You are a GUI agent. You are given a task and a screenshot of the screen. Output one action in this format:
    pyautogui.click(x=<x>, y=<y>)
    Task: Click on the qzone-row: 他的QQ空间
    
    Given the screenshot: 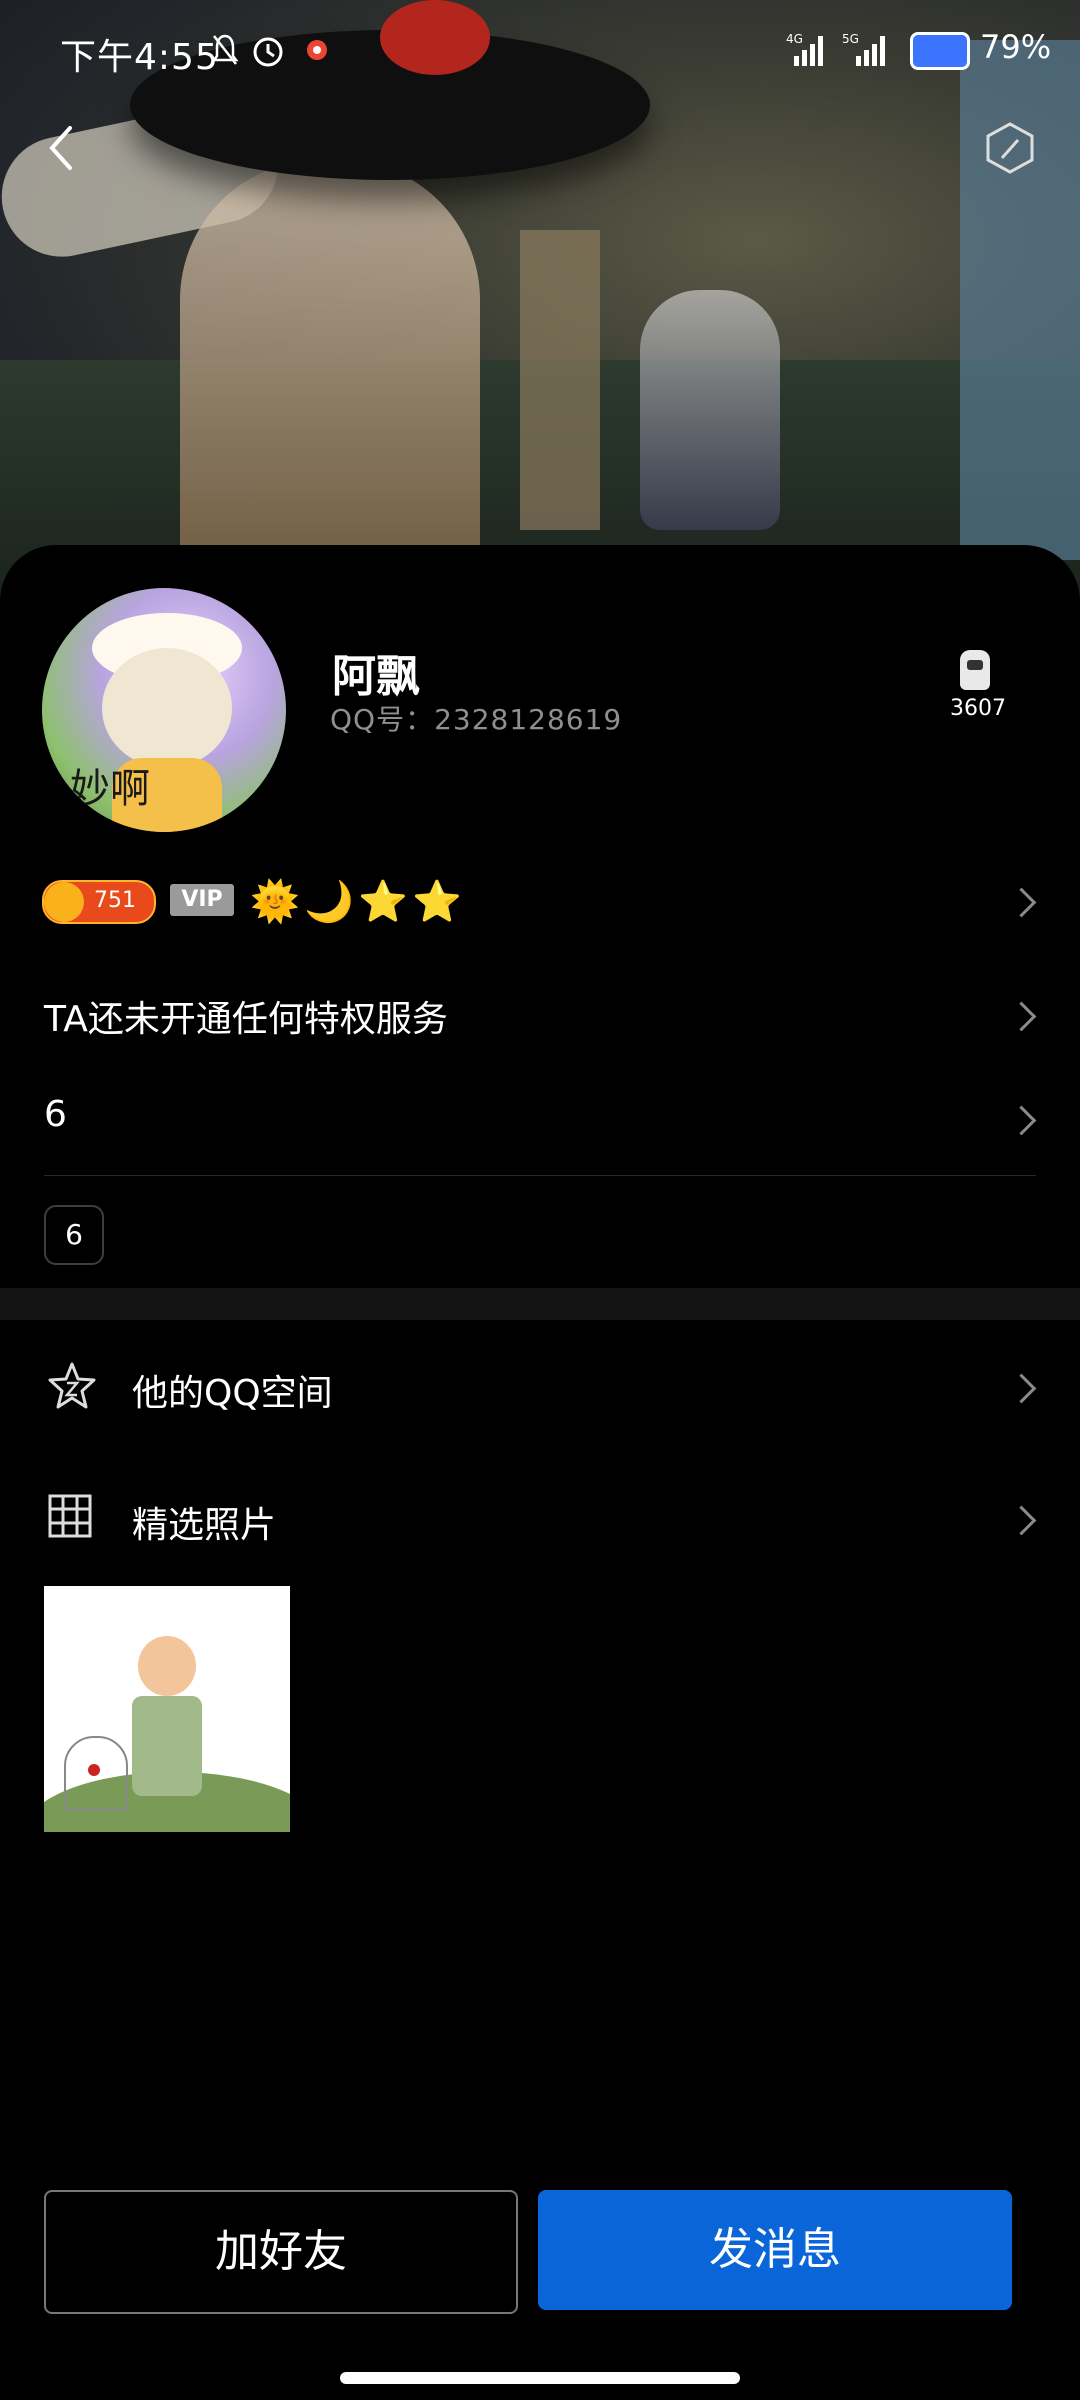 What is the action you would take?
    pyautogui.click(x=540, y=1398)
    